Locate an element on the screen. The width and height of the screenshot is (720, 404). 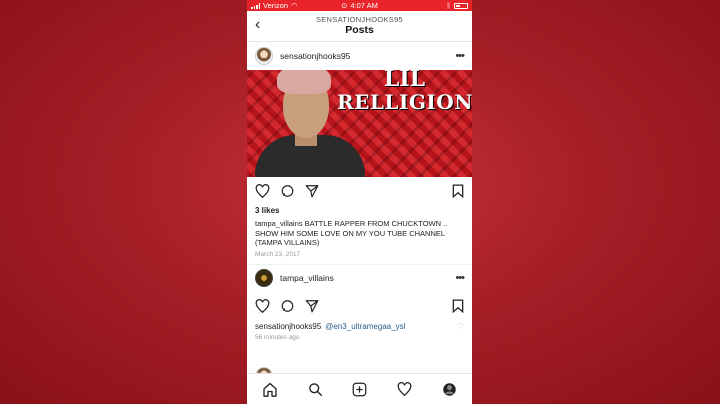
post-date: March 23, 2017 is located at coordinates (278, 254).